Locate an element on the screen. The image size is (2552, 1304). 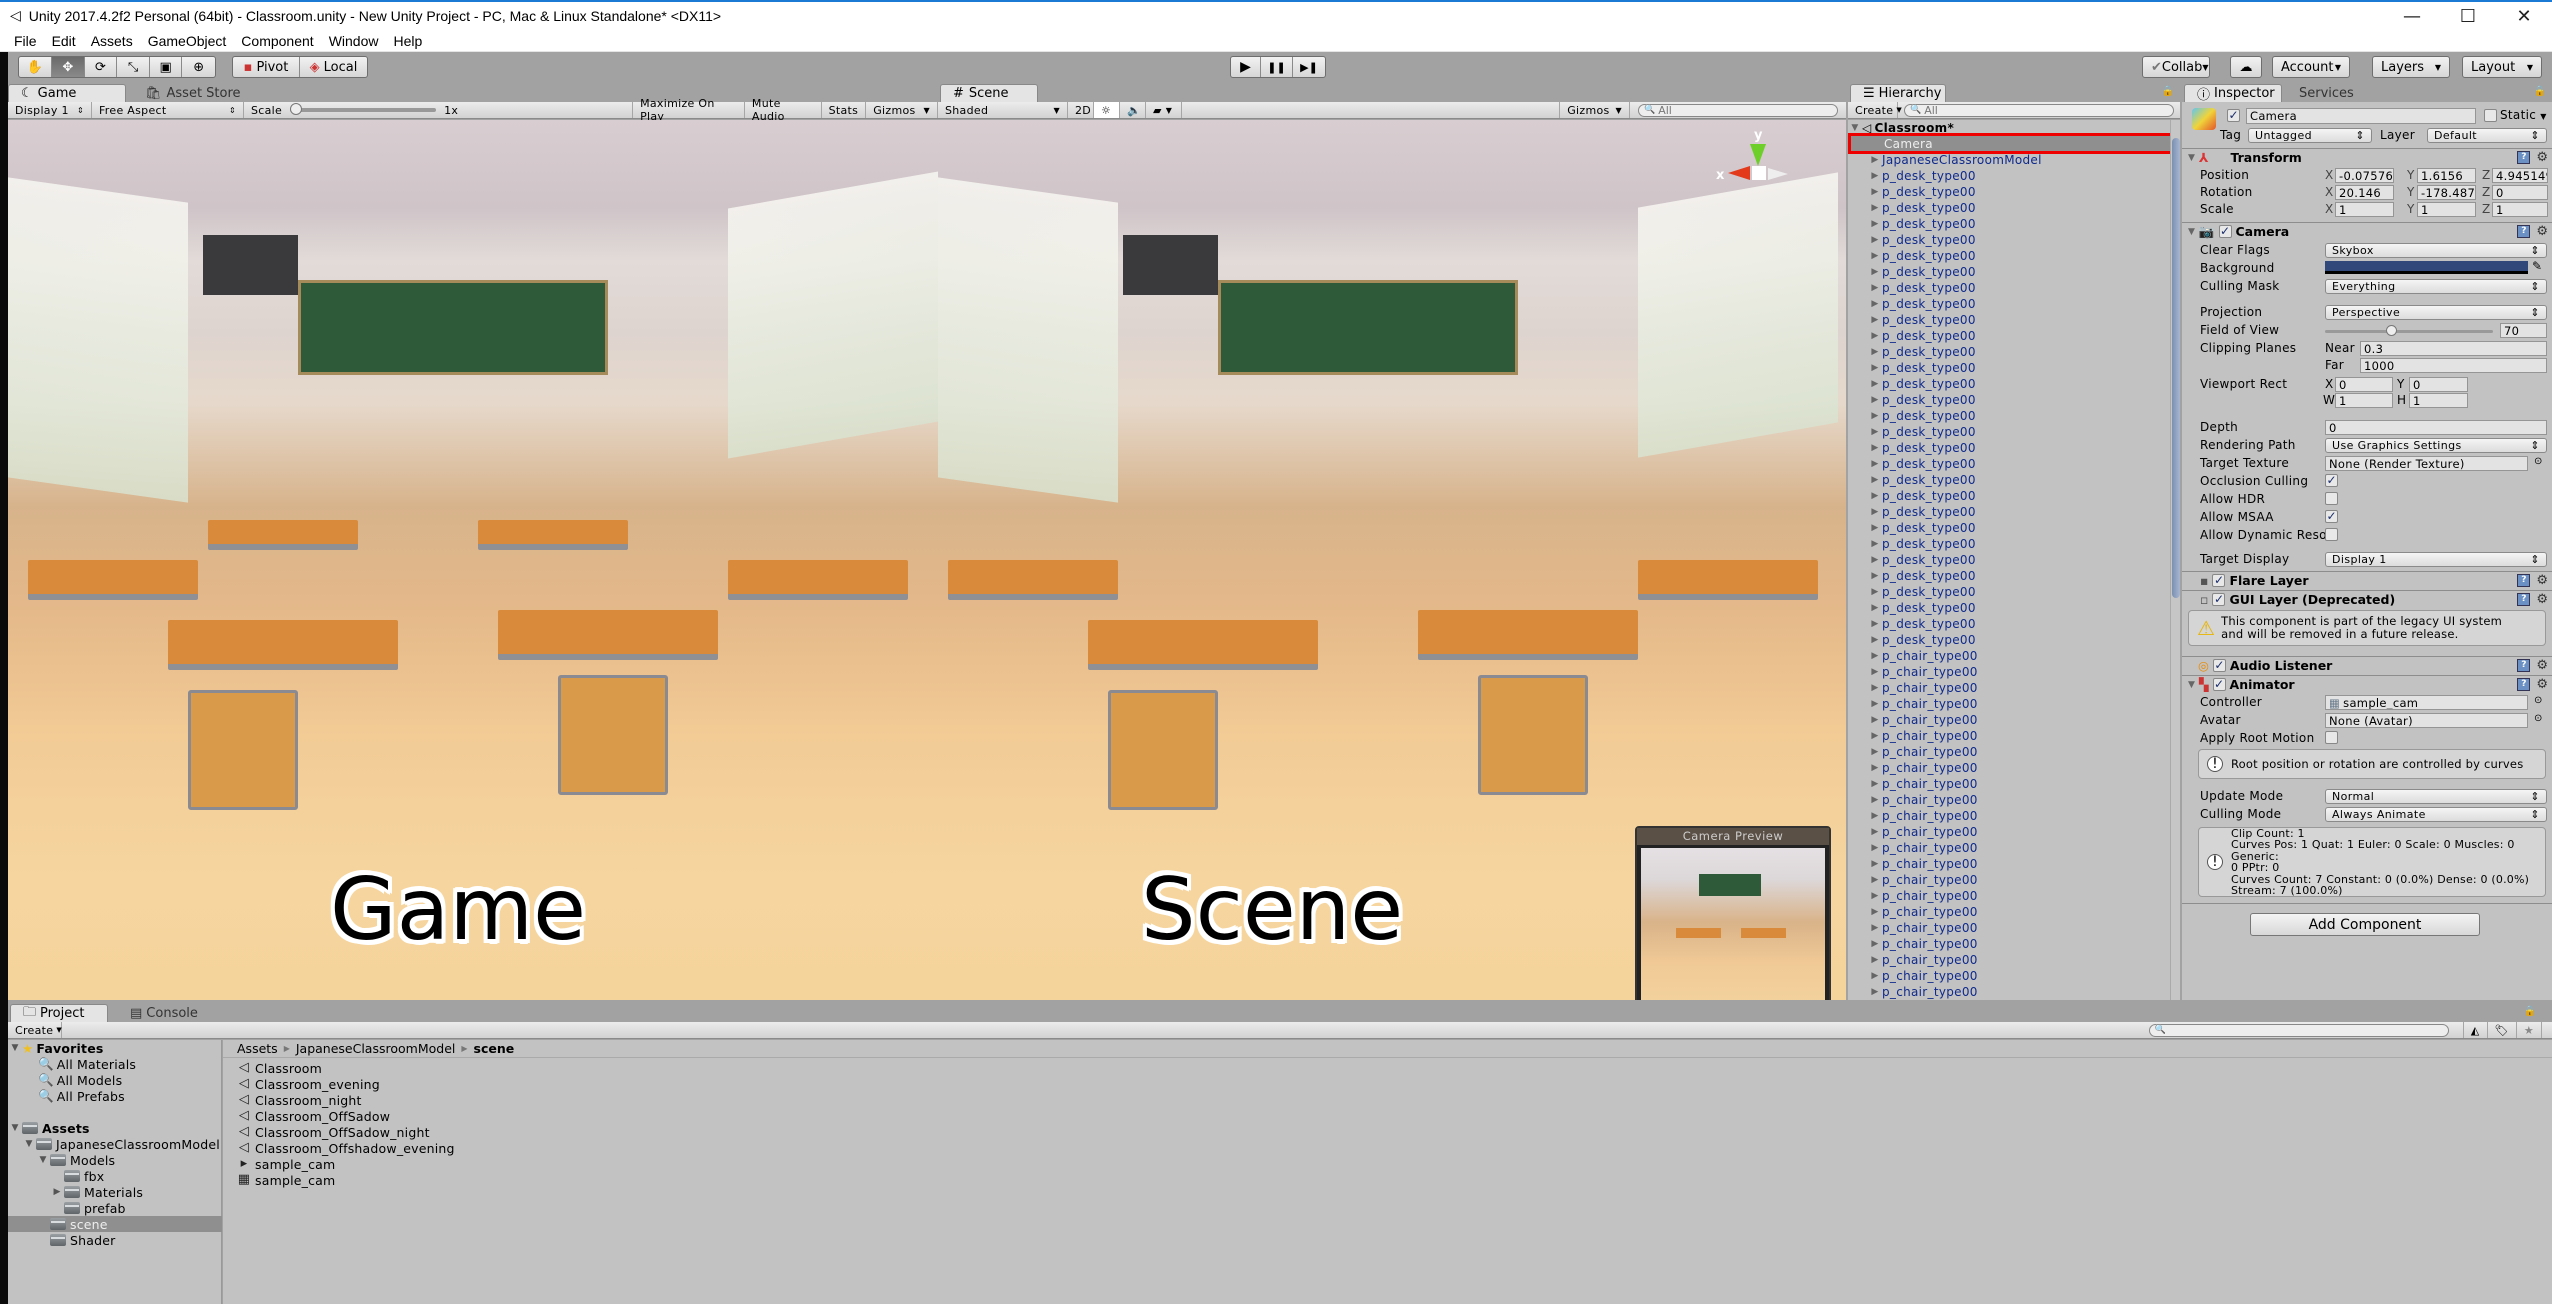
menu-help: Help is located at coordinates (407, 41).